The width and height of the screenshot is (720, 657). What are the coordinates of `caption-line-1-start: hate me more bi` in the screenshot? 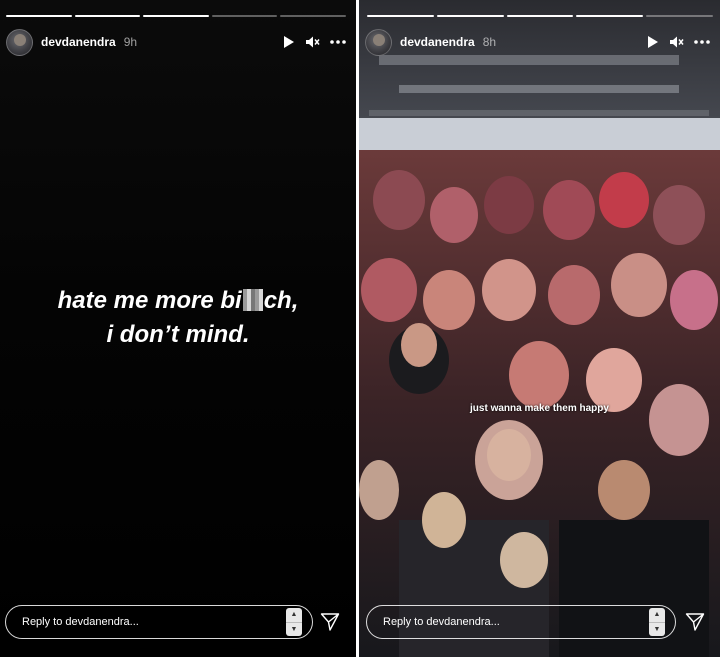 It's located at (149, 300).